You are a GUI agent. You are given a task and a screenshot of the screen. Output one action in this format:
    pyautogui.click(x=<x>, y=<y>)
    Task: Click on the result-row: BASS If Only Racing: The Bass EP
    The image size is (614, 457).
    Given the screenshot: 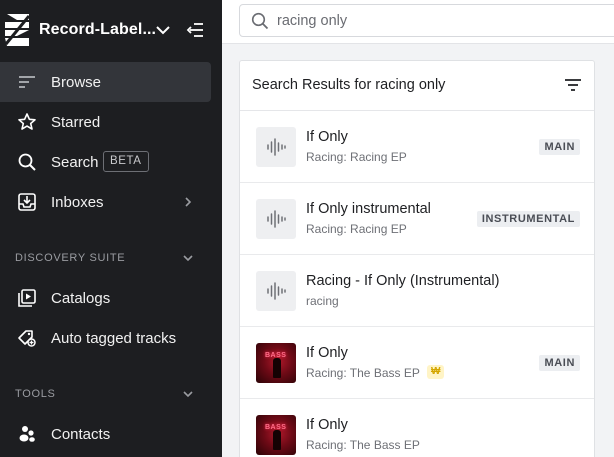 What is the action you would take?
    pyautogui.click(x=417, y=428)
    